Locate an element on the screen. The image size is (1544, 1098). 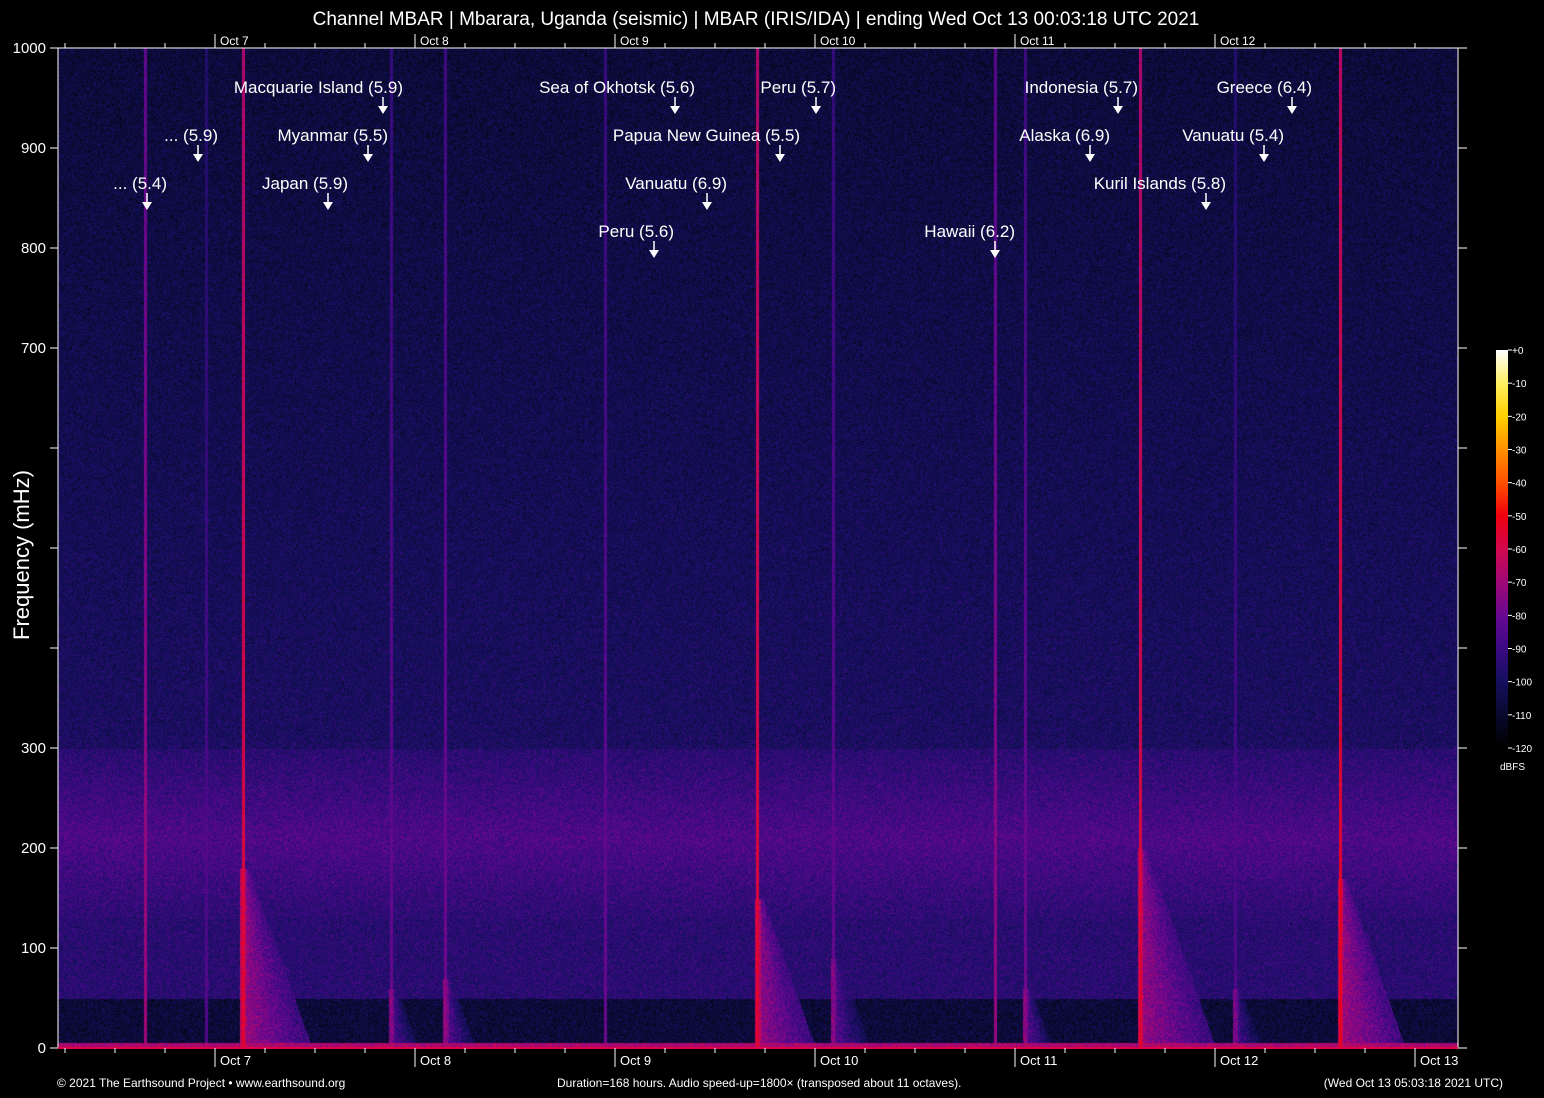
colorbar-label: -60 is located at coordinates (1519, 550).